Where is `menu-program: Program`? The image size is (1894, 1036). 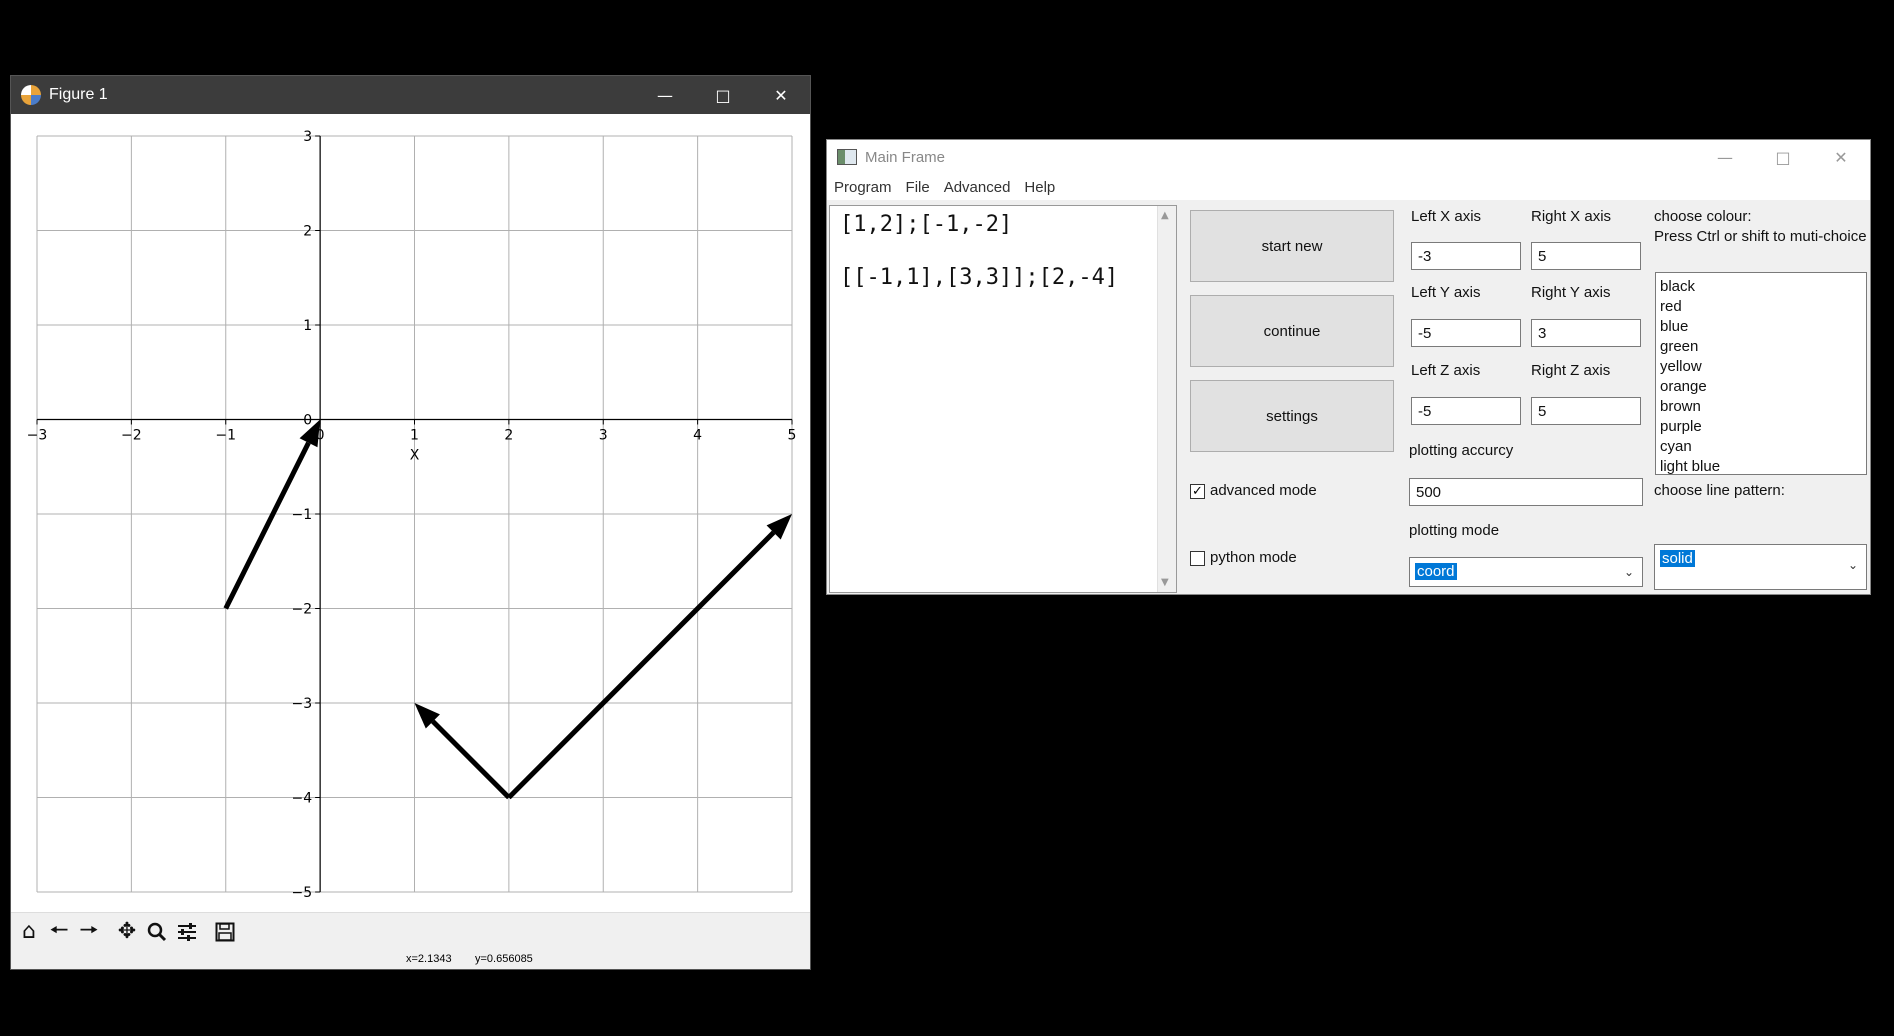
menu-program: Program is located at coordinates (863, 187).